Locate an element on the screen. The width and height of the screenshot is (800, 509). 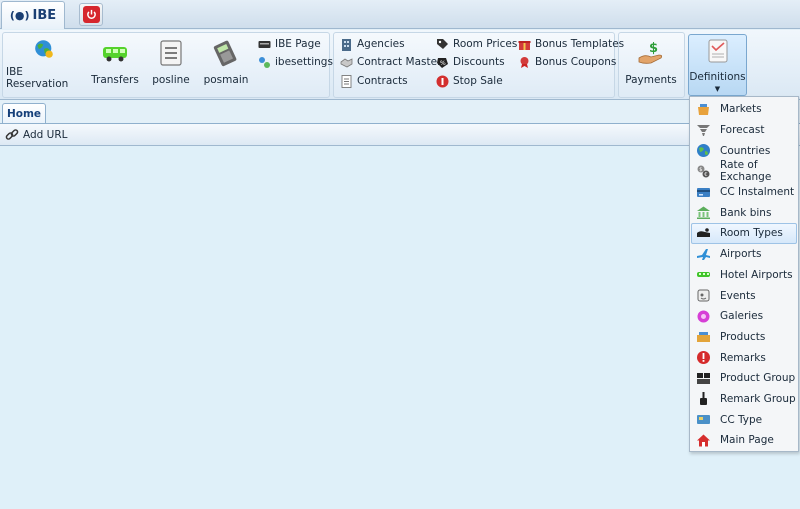
payments-button: $ Payments is located at coordinates (651, 64).